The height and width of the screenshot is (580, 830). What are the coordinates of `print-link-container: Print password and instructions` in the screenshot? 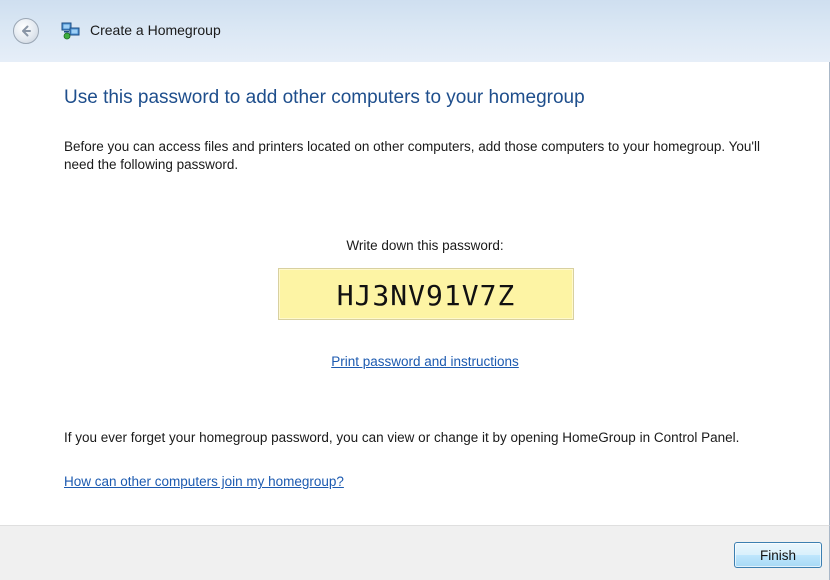 It's located at (415, 361).